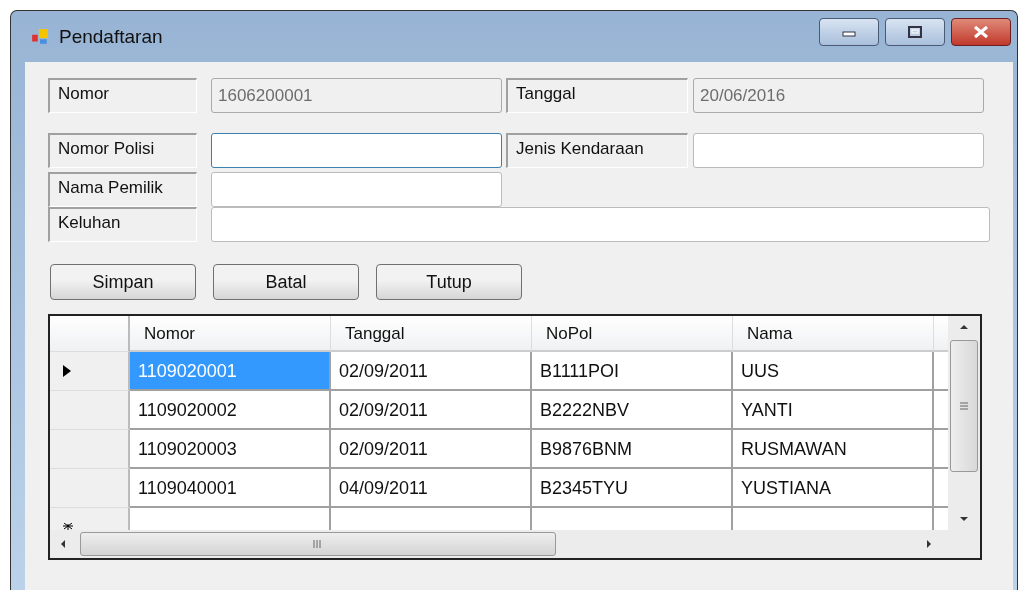 The height and width of the screenshot is (590, 1027). Describe the element at coordinates (40, 36) in the screenshot. I see `app-icon` at that location.